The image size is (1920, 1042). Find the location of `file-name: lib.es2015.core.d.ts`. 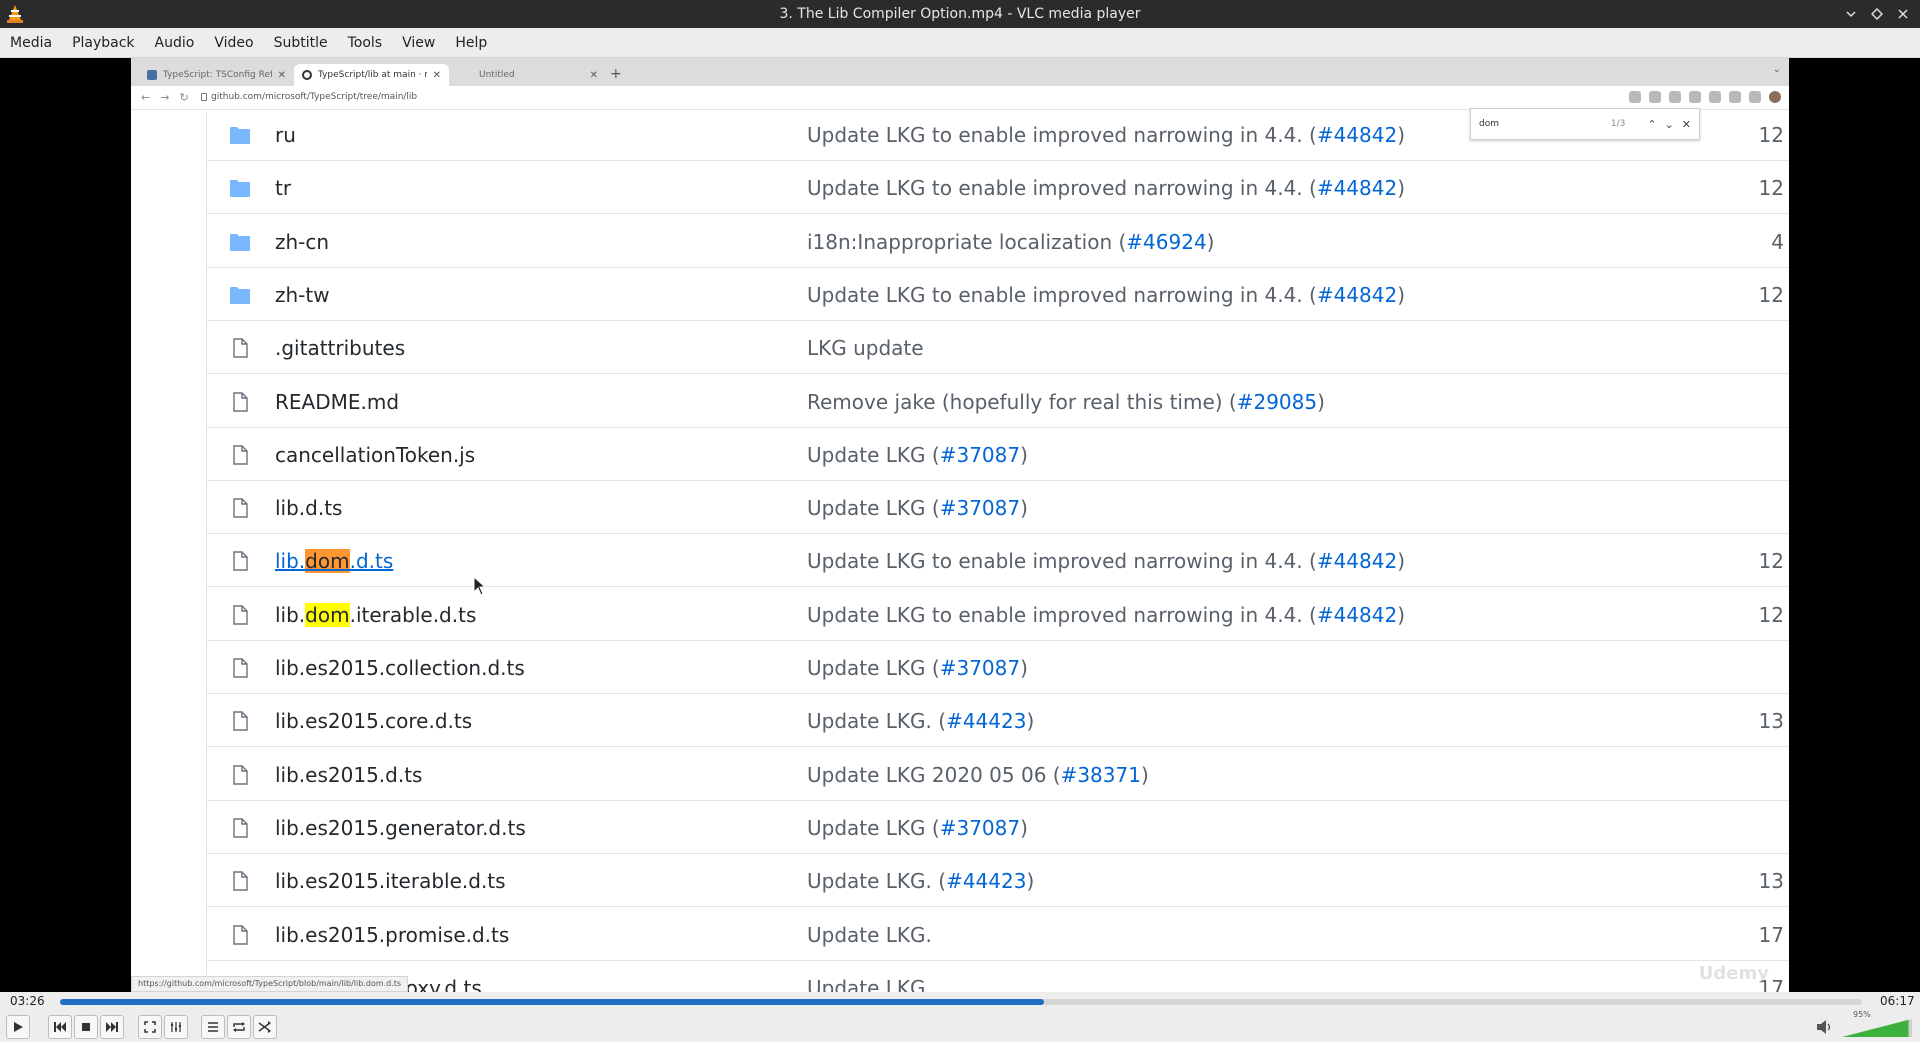

file-name: lib.es2015.core.d.ts is located at coordinates (373, 721).